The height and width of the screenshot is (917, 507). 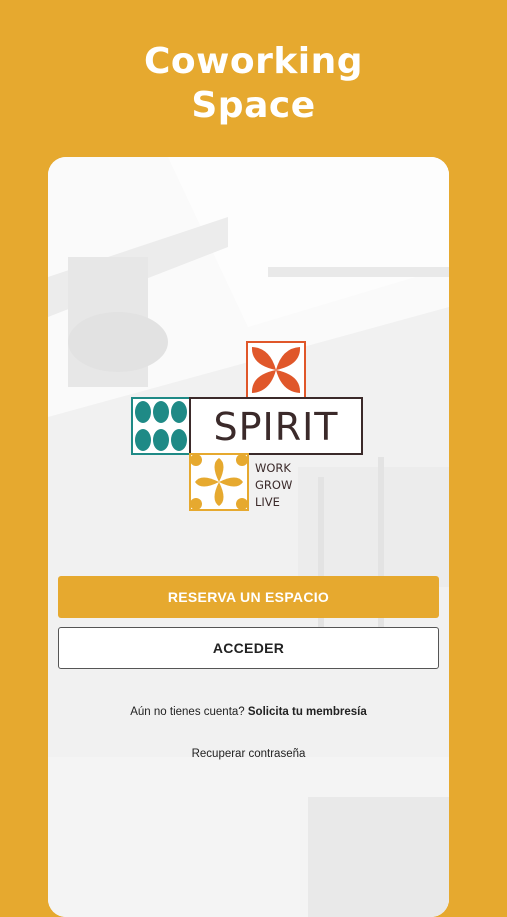 What do you see at coordinates (273, 485) in the screenshot?
I see `logo-tagline-grow: GROW` at bounding box center [273, 485].